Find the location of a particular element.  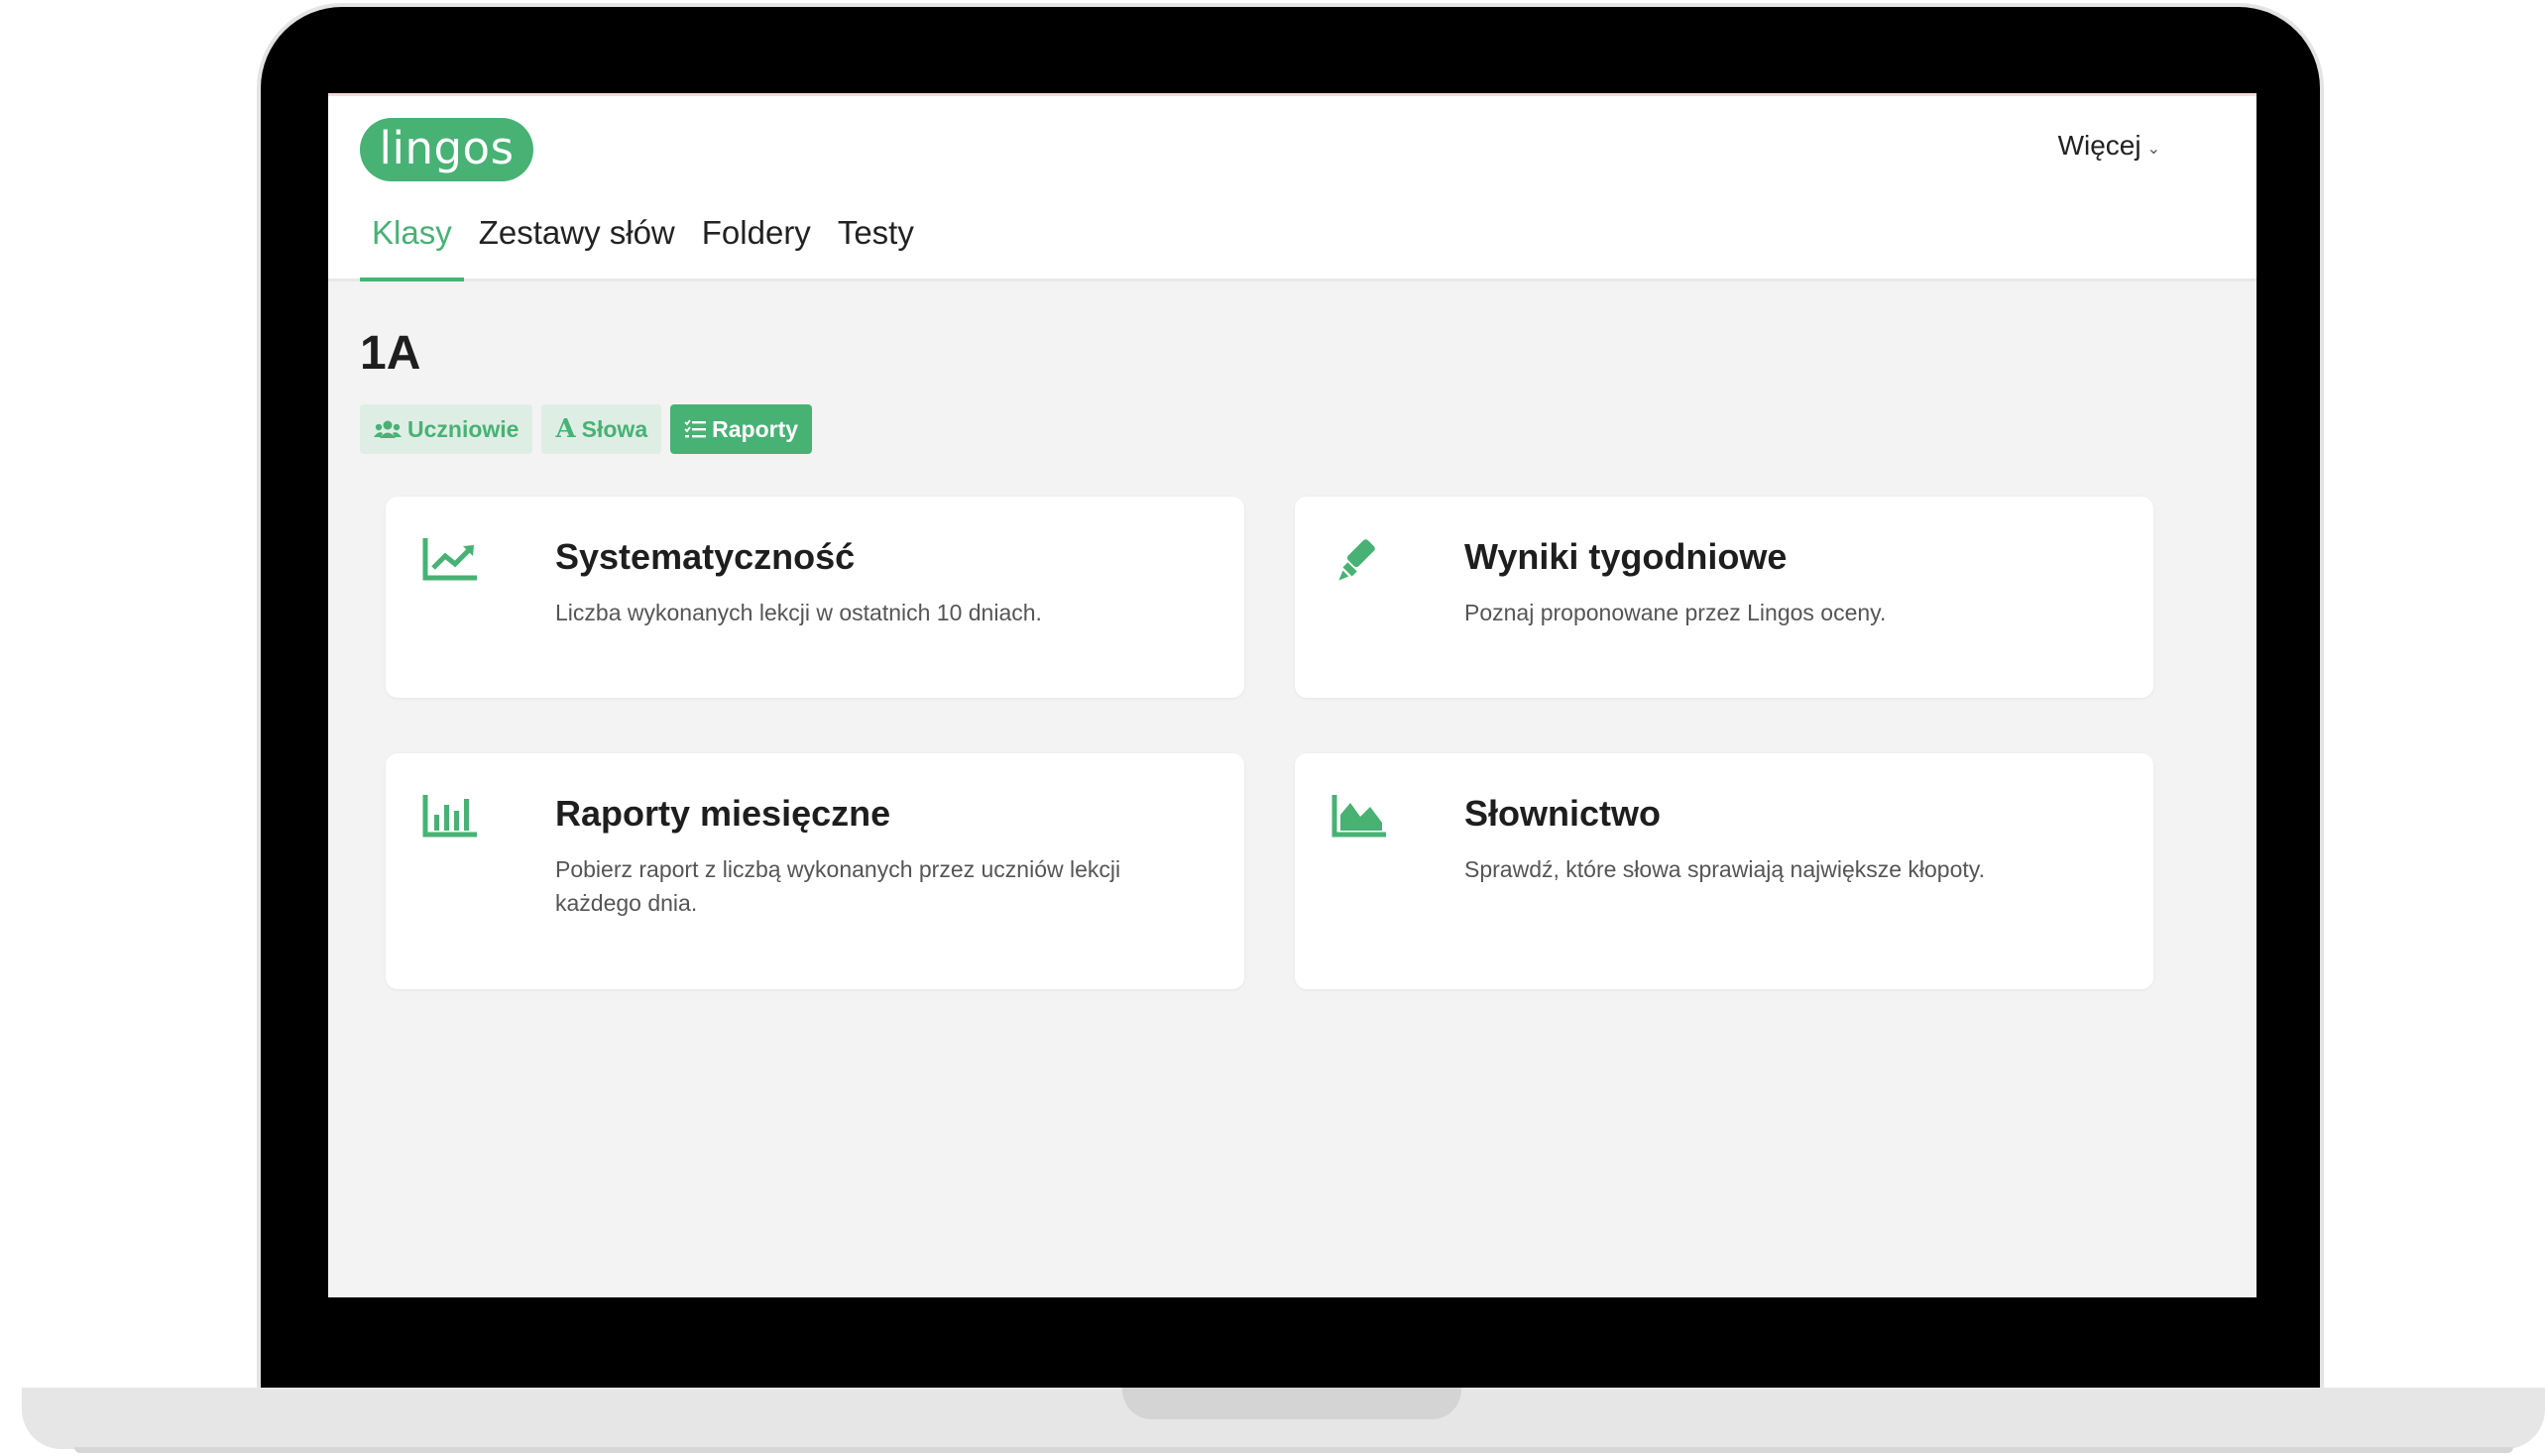

tab-foldery: Foldery is located at coordinates (756, 244).